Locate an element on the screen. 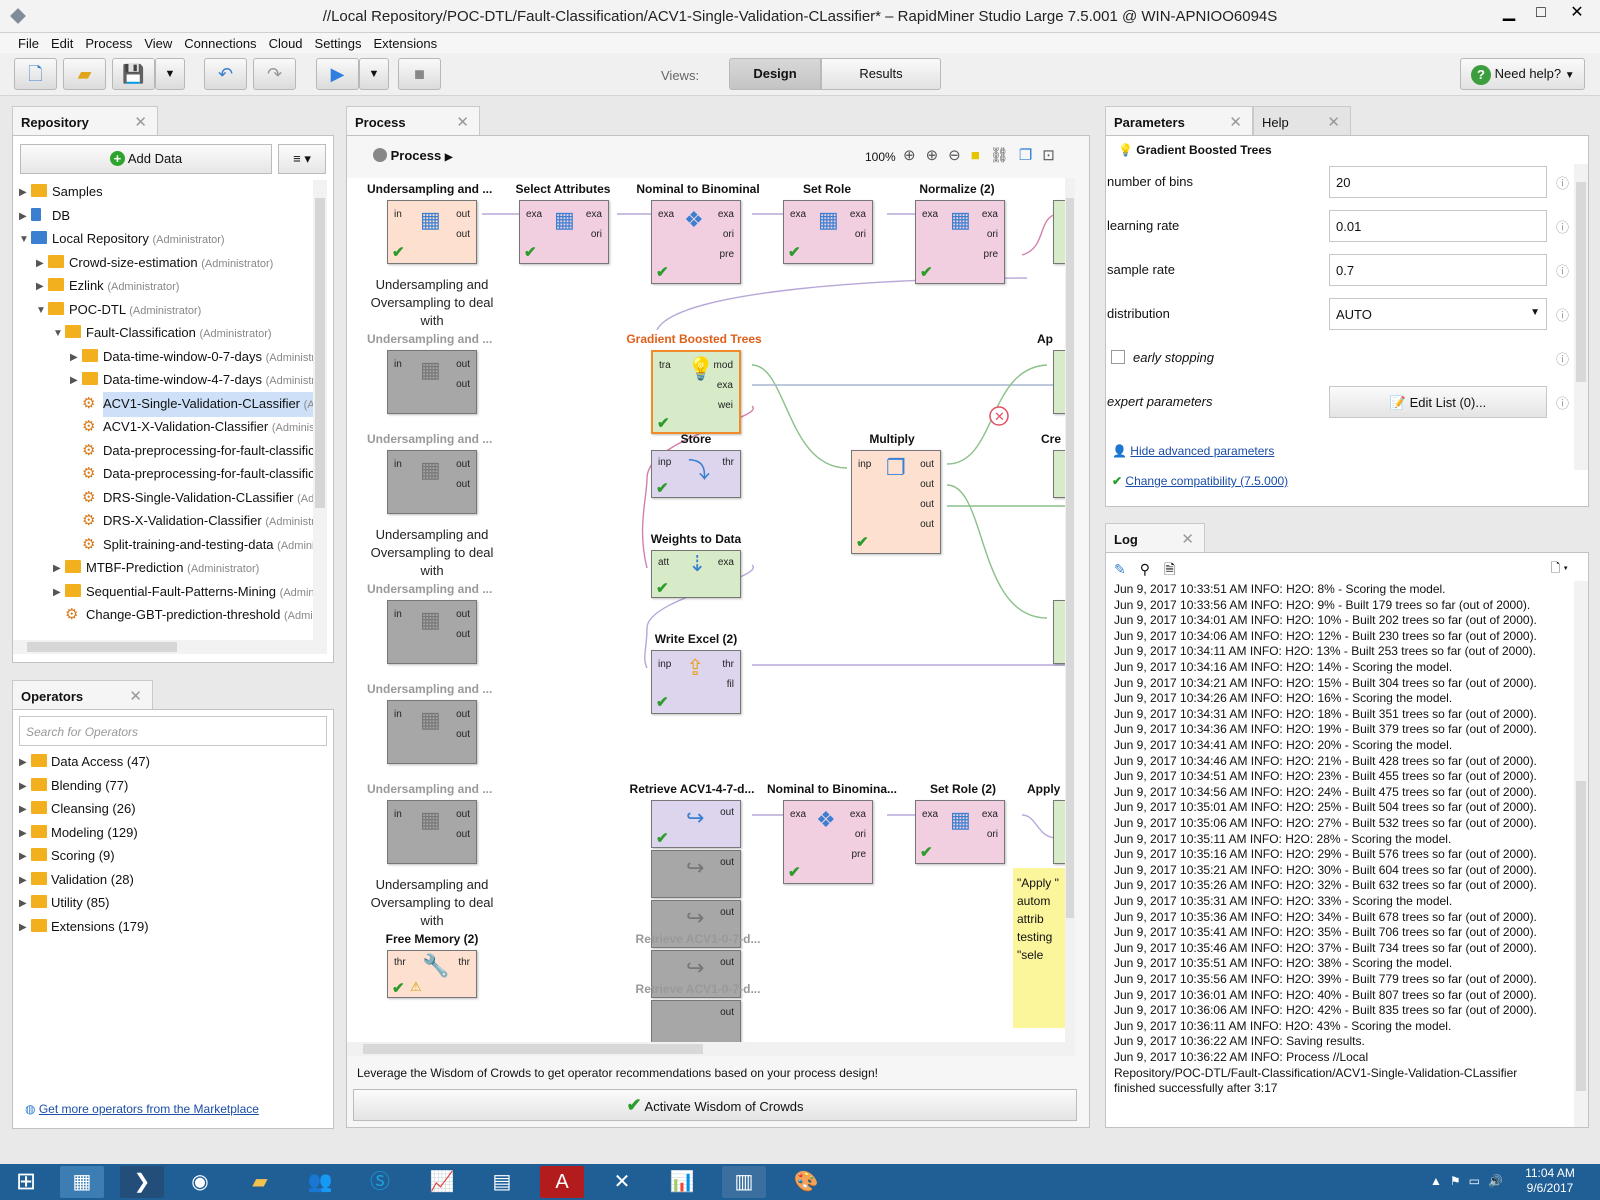  early-stopping-checkbox is located at coordinates (1118, 357).